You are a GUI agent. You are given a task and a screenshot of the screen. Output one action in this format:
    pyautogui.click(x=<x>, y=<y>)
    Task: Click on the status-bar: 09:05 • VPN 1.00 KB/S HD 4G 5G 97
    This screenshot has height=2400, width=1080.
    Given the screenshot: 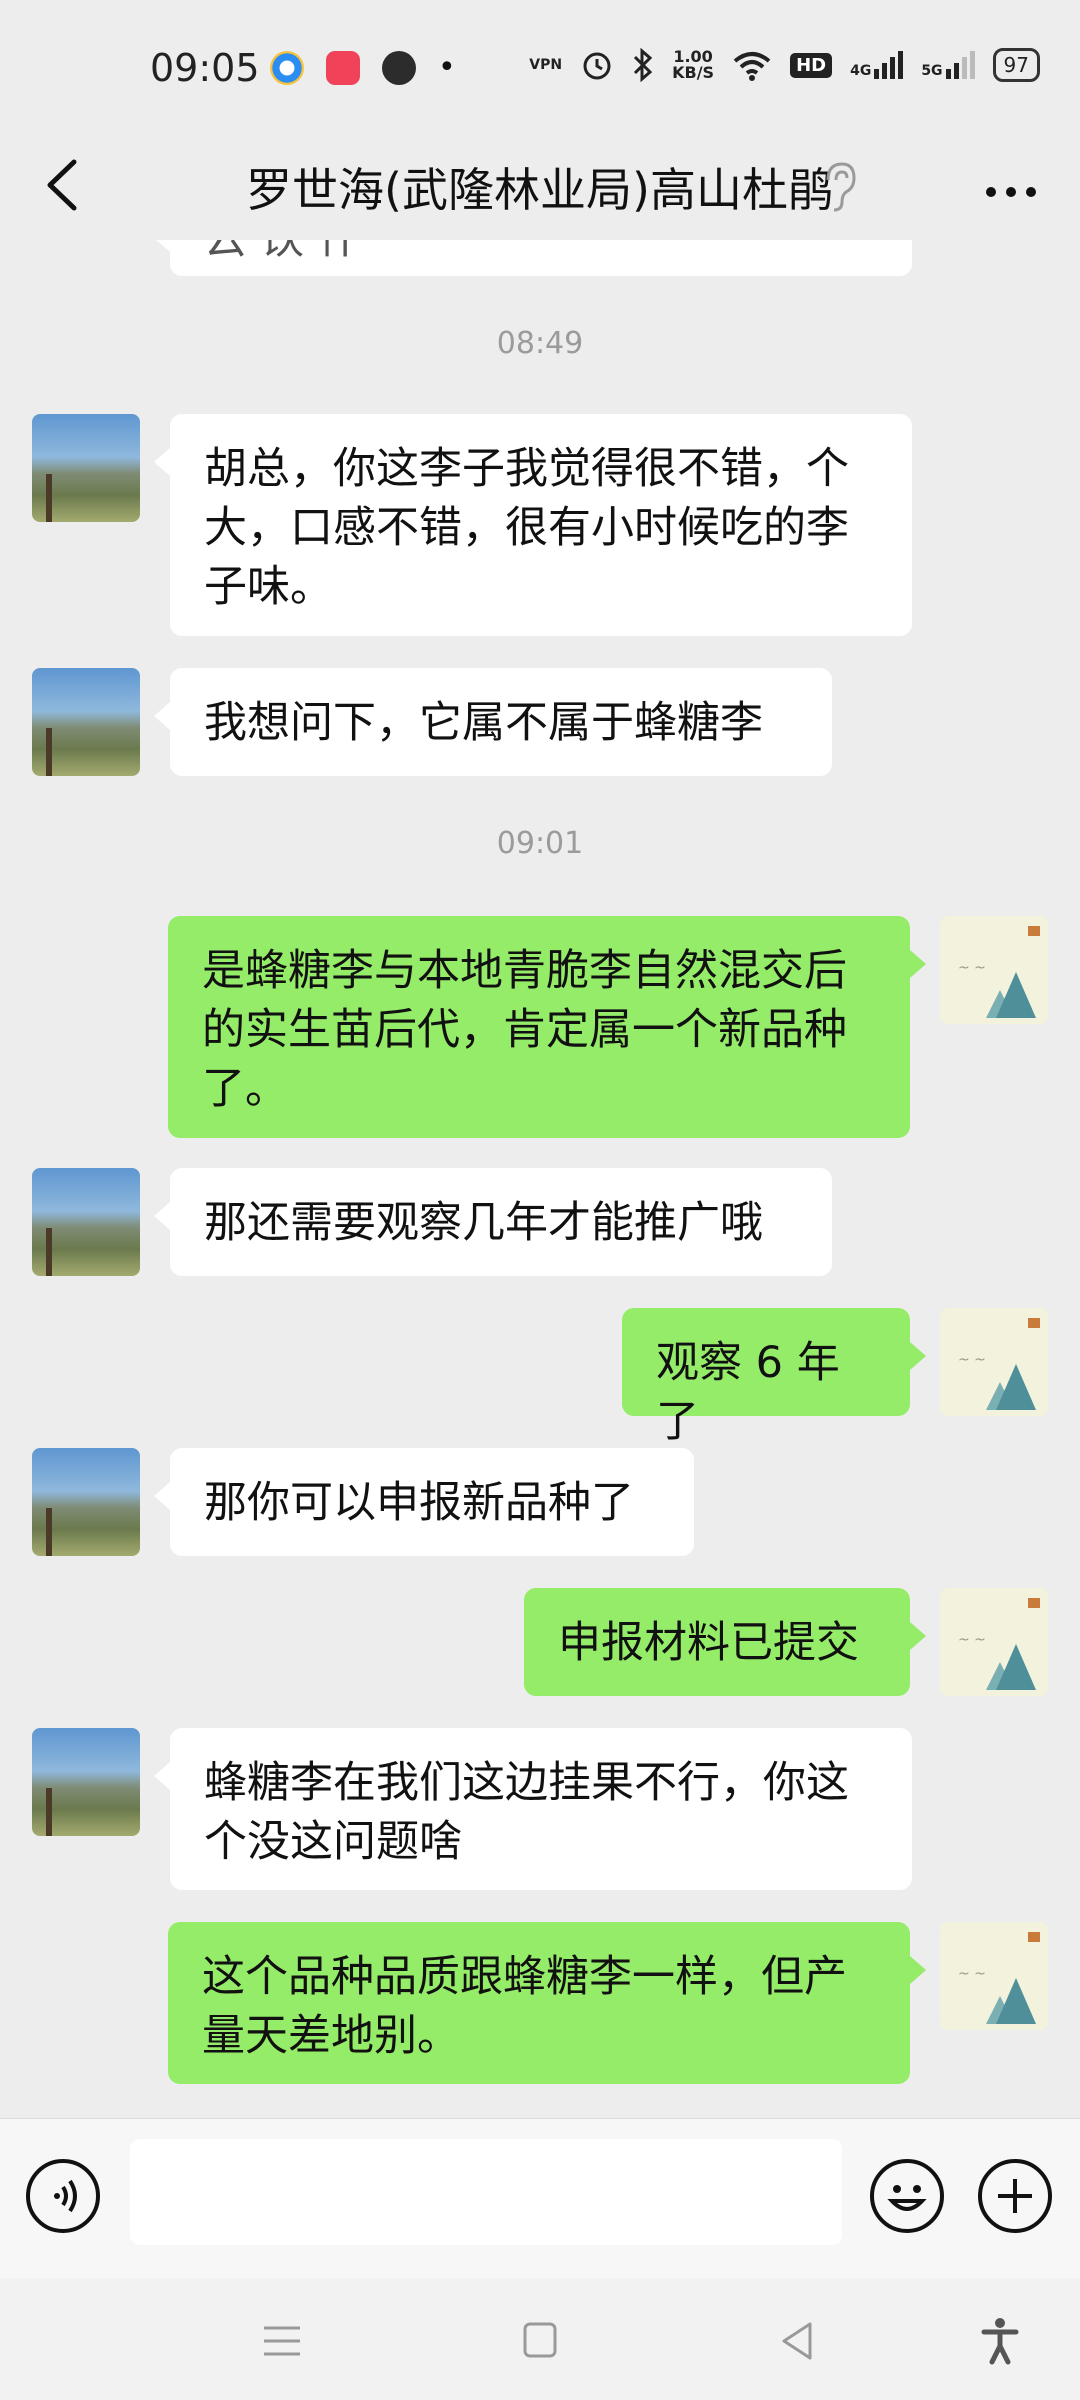 What is the action you would take?
    pyautogui.click(x=540, y=70)
    